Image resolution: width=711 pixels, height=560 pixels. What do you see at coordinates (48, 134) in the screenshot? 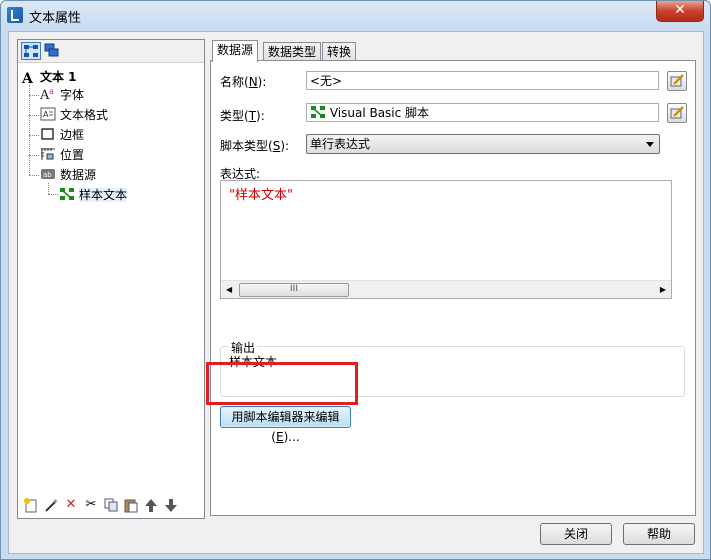
I see `border-icon` at bounding box center [48, 134].